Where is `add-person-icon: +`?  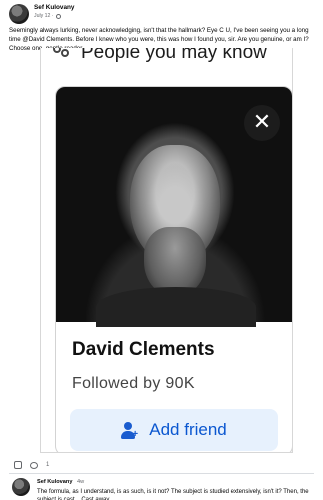
add-person-icon: + is located at coordinates (130, 430).